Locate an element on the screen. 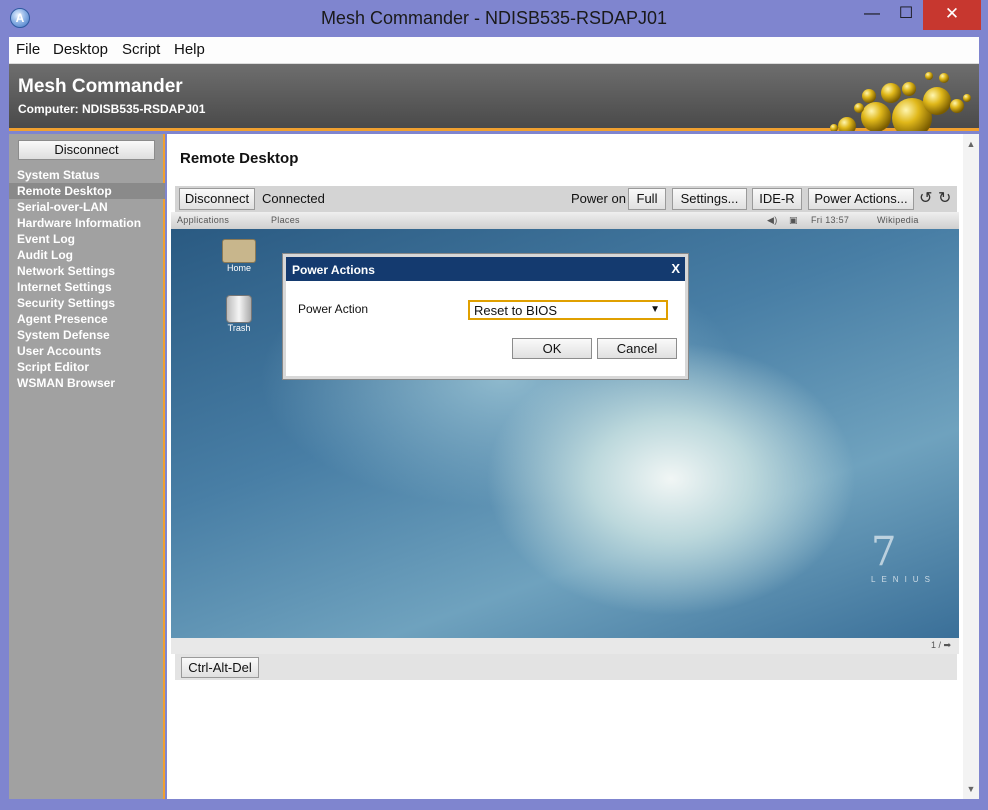 Image resolution: width=988 pixels, height=810 pixels. window-title: Mesh Commander - NDISB535-RSDAPJ01 is located at coordinates (494, 18).